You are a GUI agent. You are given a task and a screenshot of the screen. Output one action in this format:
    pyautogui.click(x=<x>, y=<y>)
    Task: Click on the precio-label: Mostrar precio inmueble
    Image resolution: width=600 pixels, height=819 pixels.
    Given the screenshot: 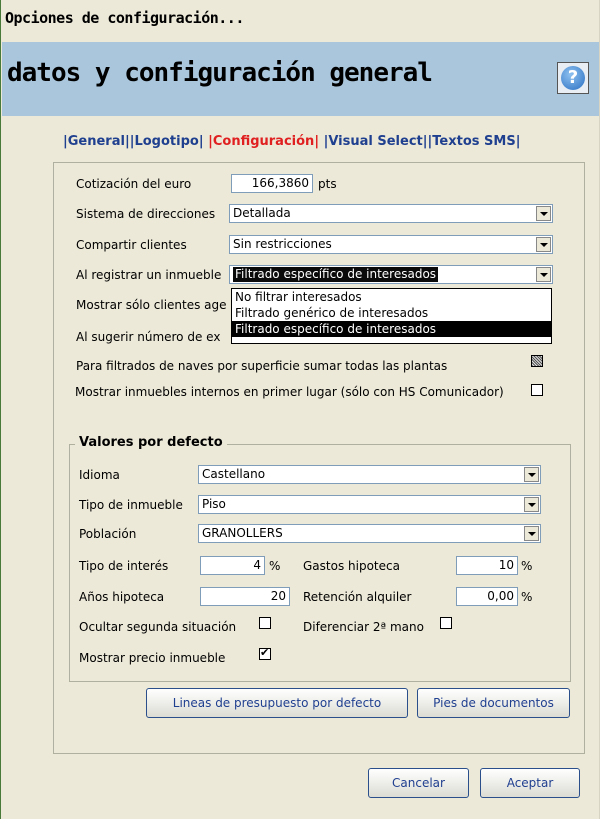 What is the action you would take?
    pyautogui.click(x=152, y=658)
    